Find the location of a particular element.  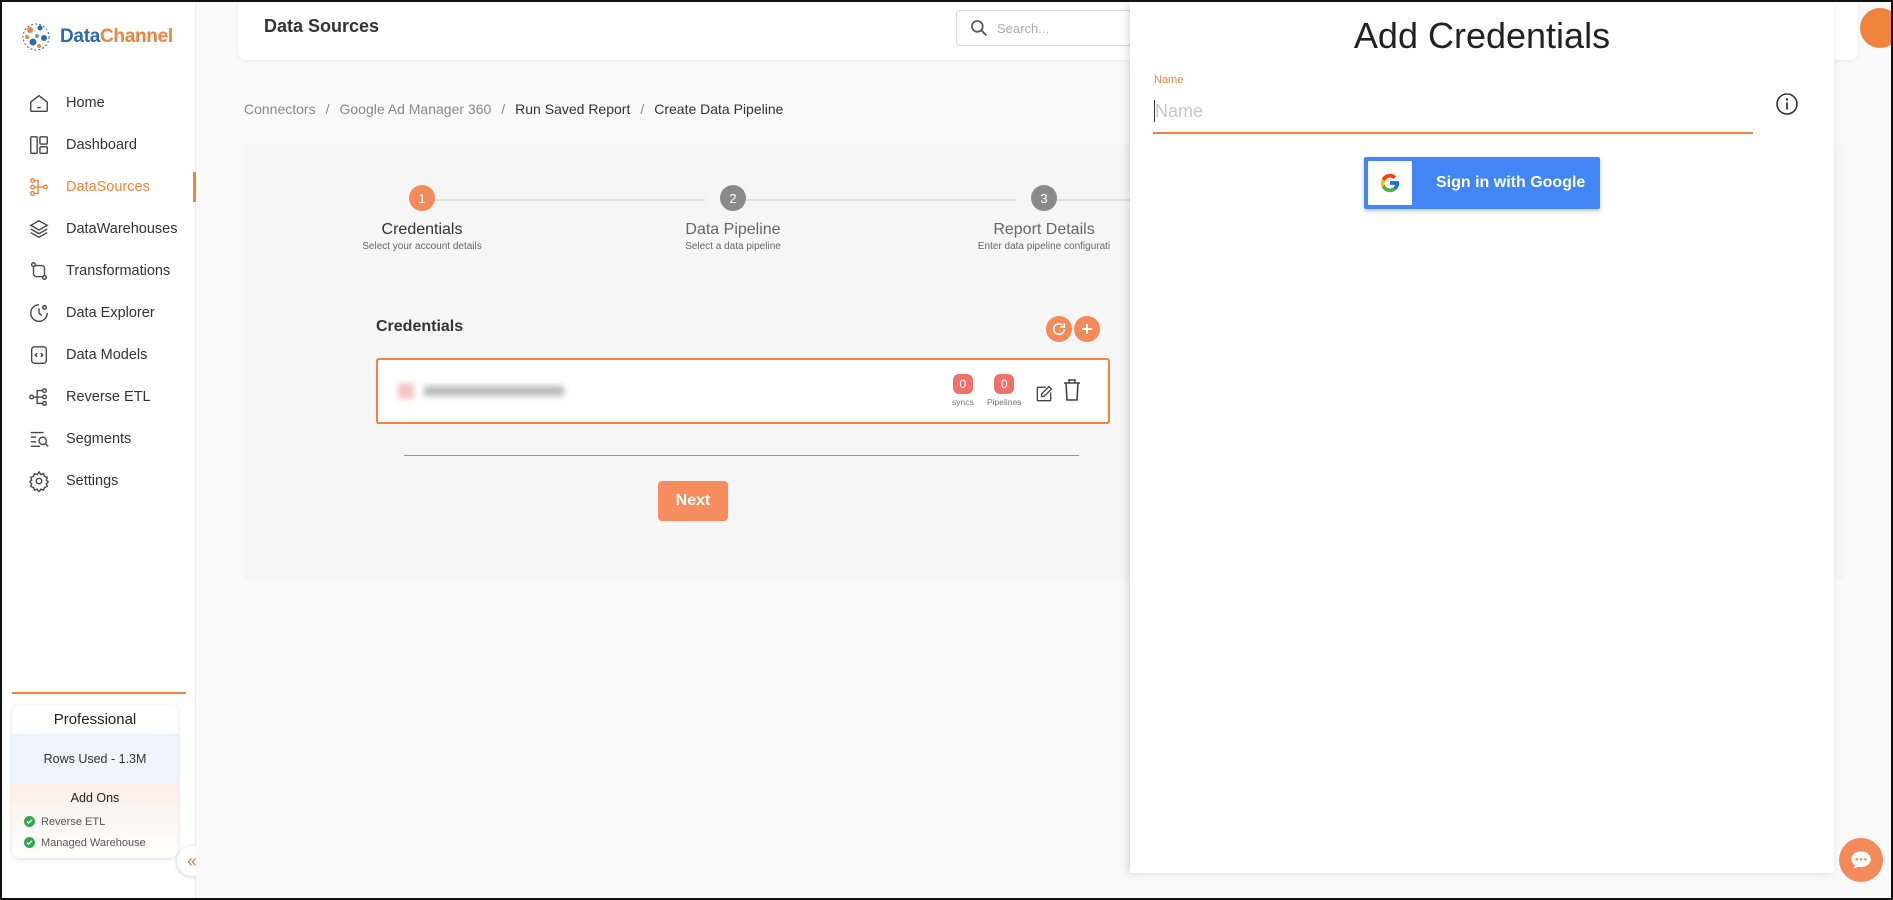

next-button: Next is located at coordinates (693, 501).